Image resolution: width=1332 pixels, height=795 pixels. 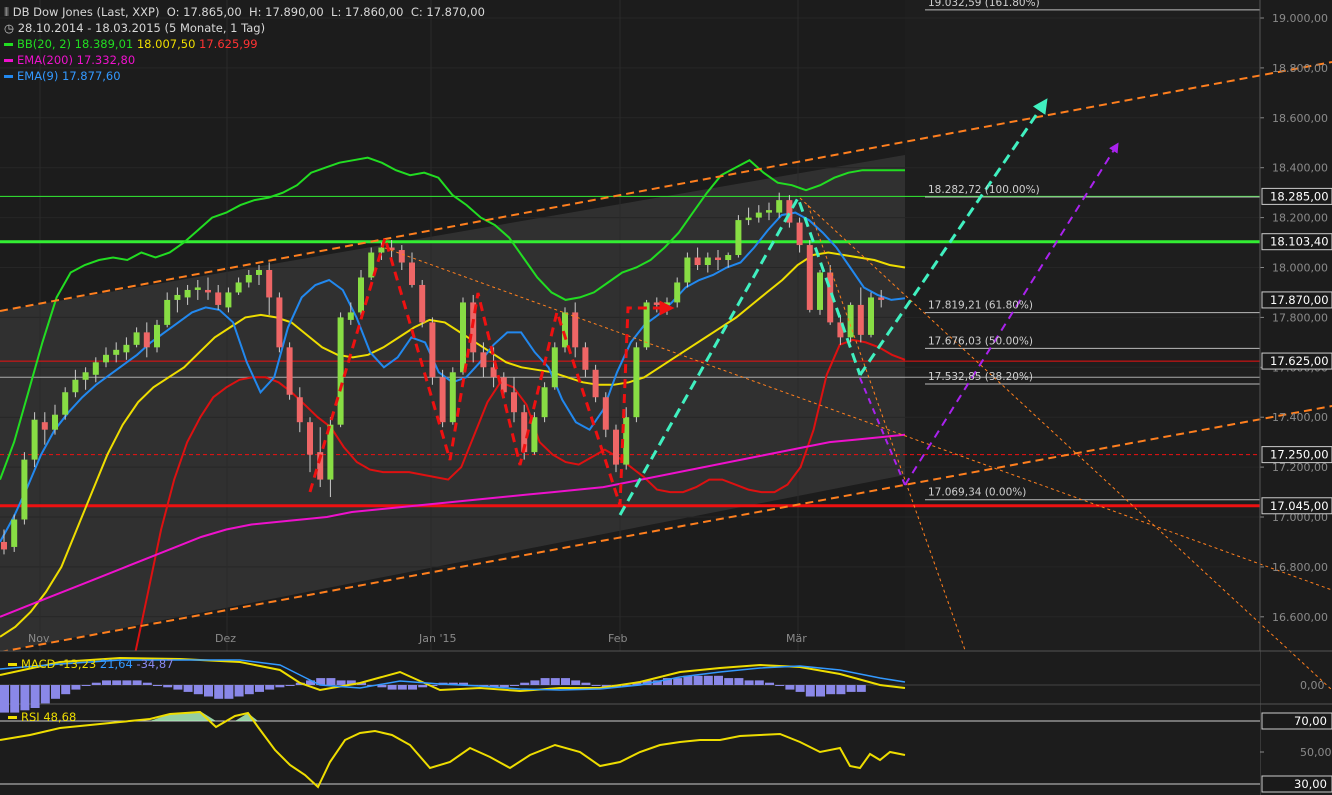 What do you see at coordinates (1312, 685) in the screenshot?
I see `macd-zero-label: 0,00` at bounding box center [1312, 685].